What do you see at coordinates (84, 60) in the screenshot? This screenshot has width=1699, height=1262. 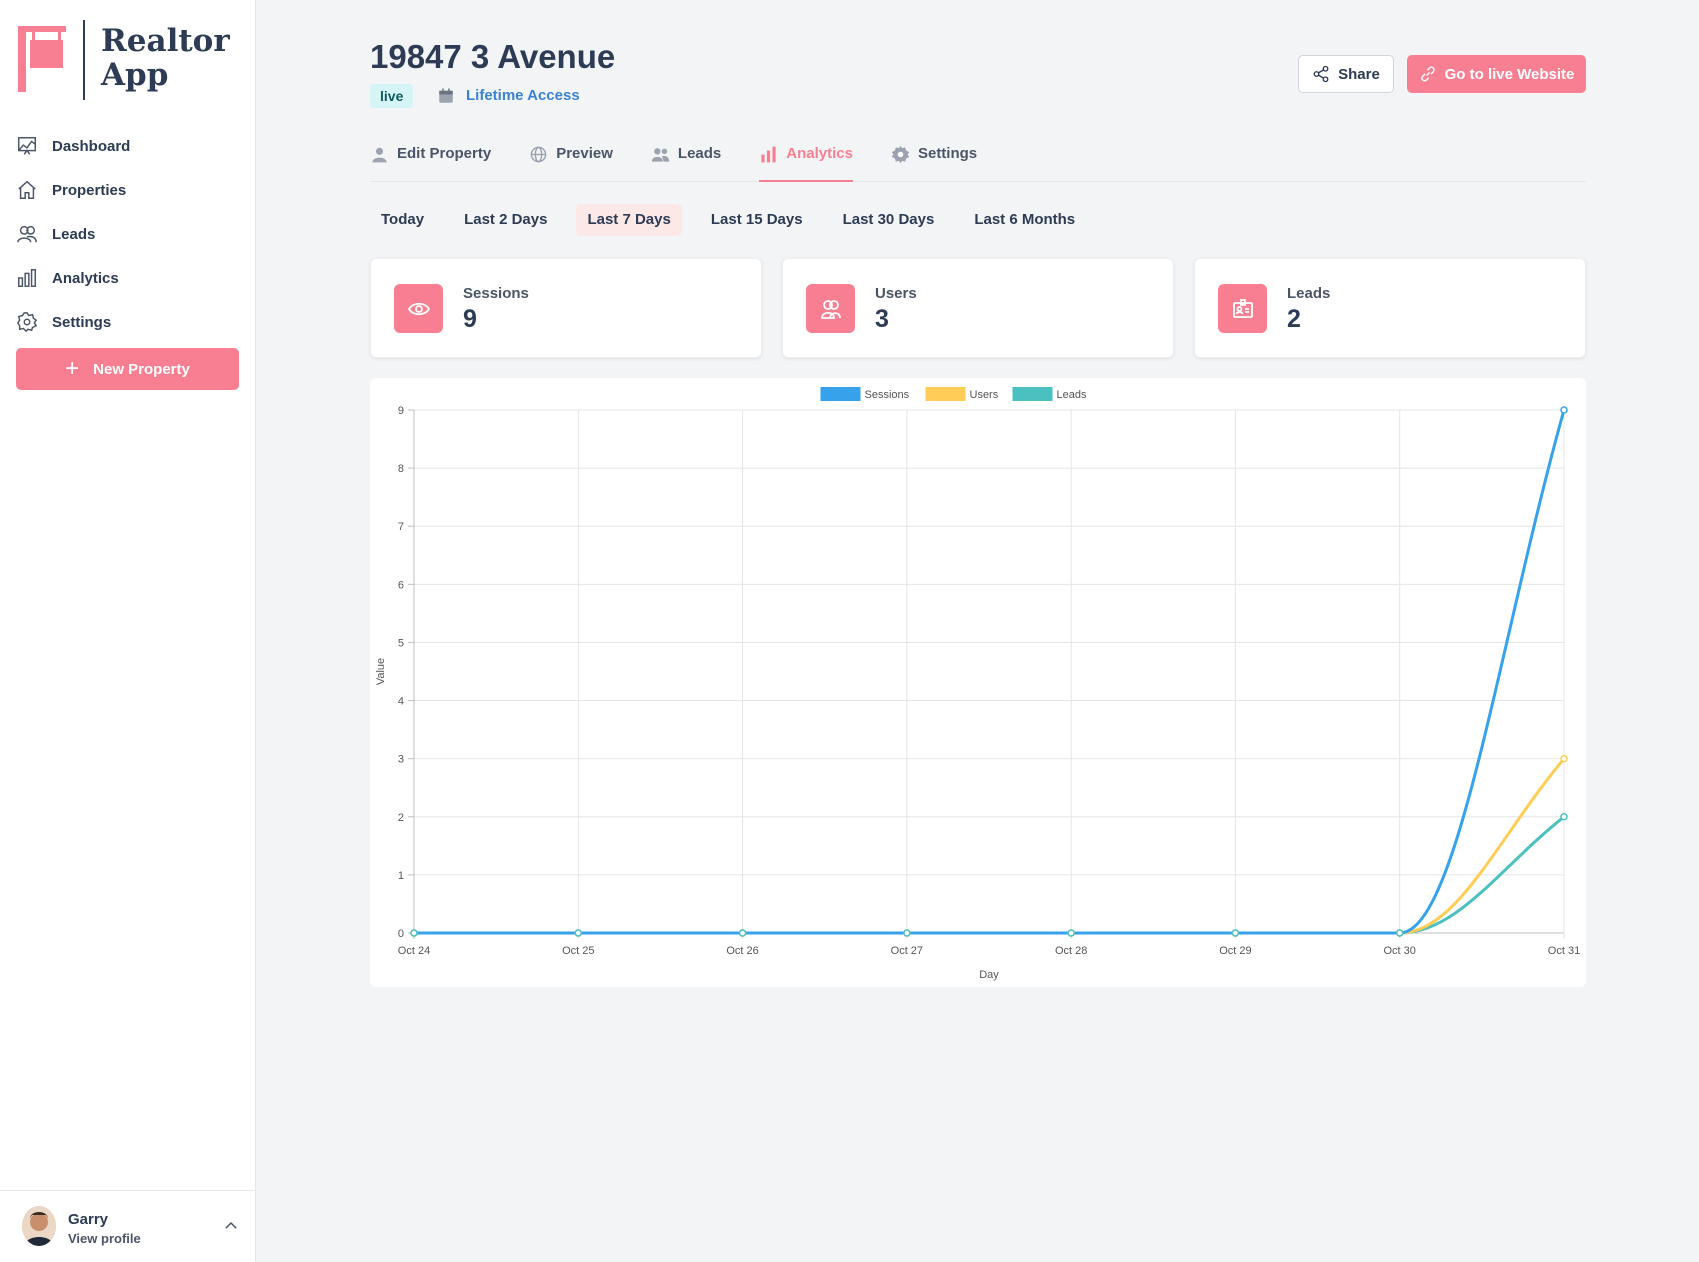 I see `logo-divider` at bounding box center [84, 60].